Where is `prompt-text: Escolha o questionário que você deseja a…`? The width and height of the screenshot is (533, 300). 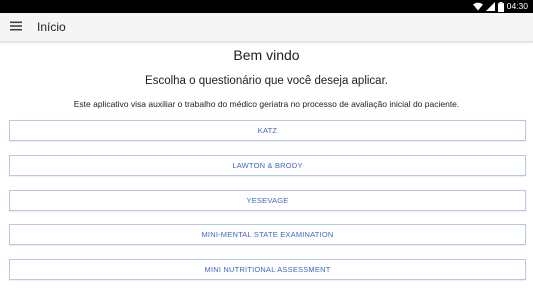
prompt-text: Escolha o questionário que você deseja a… is located at coordinates (266, 81).